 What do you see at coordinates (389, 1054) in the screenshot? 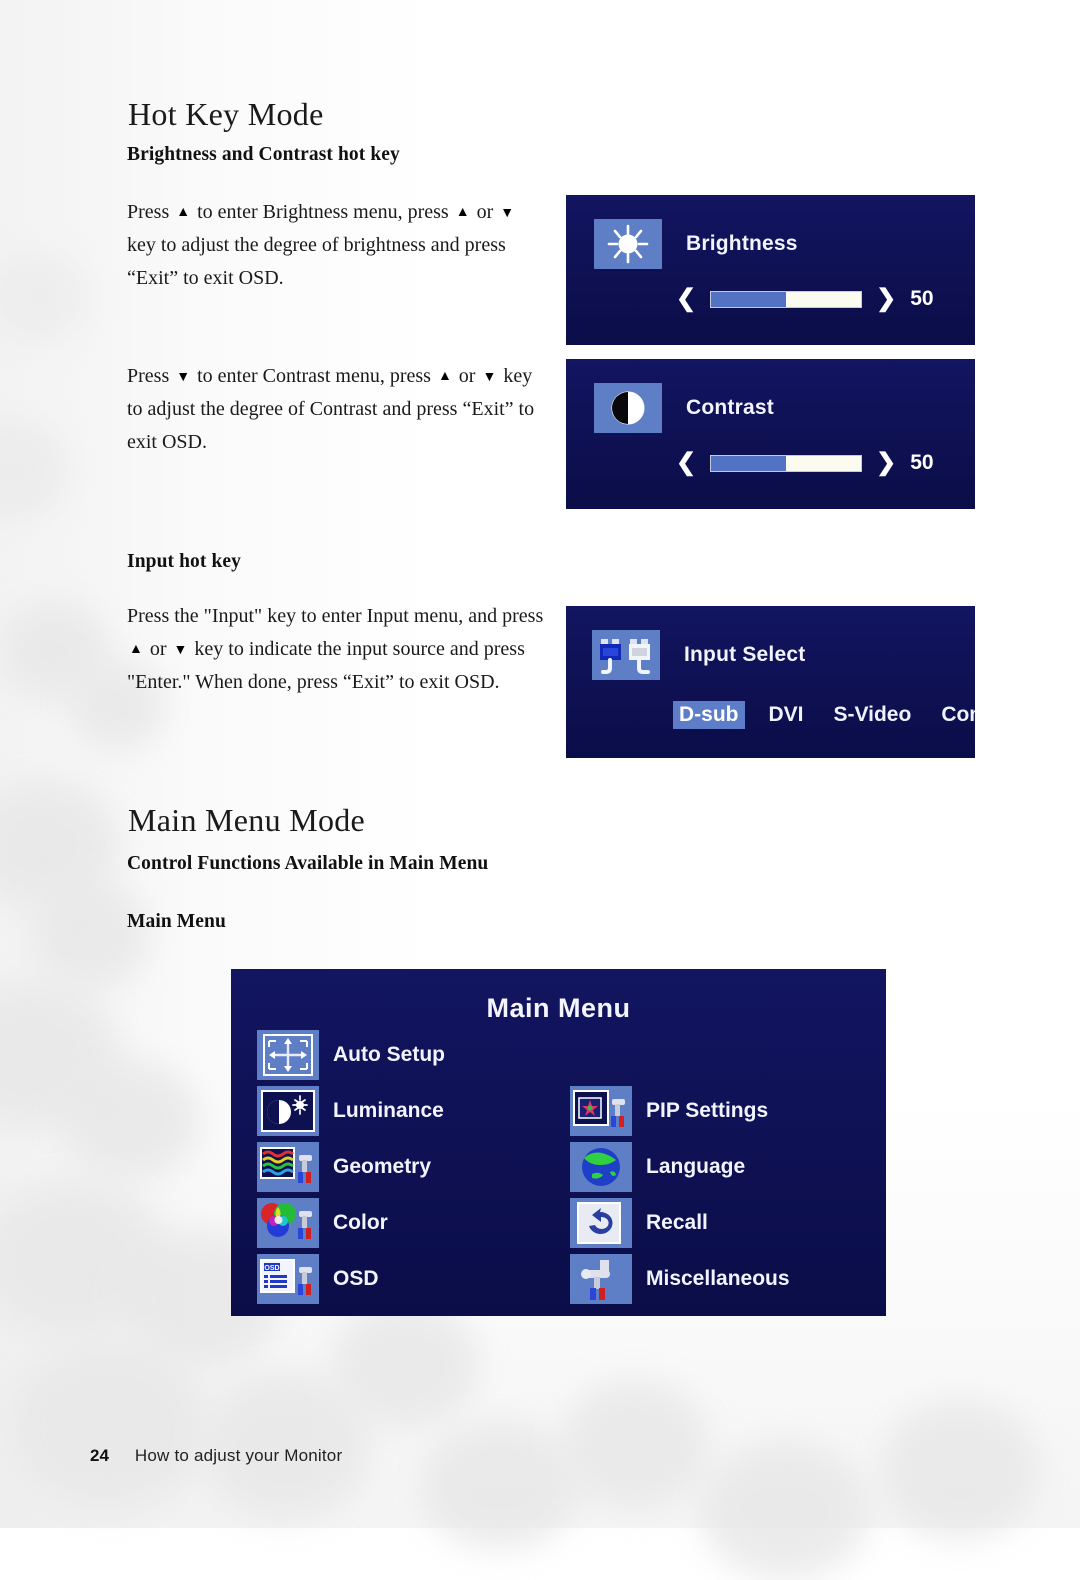
I see `main-menu-label-auto-setup: Auto Setup` at bounding box center [389, 1054].